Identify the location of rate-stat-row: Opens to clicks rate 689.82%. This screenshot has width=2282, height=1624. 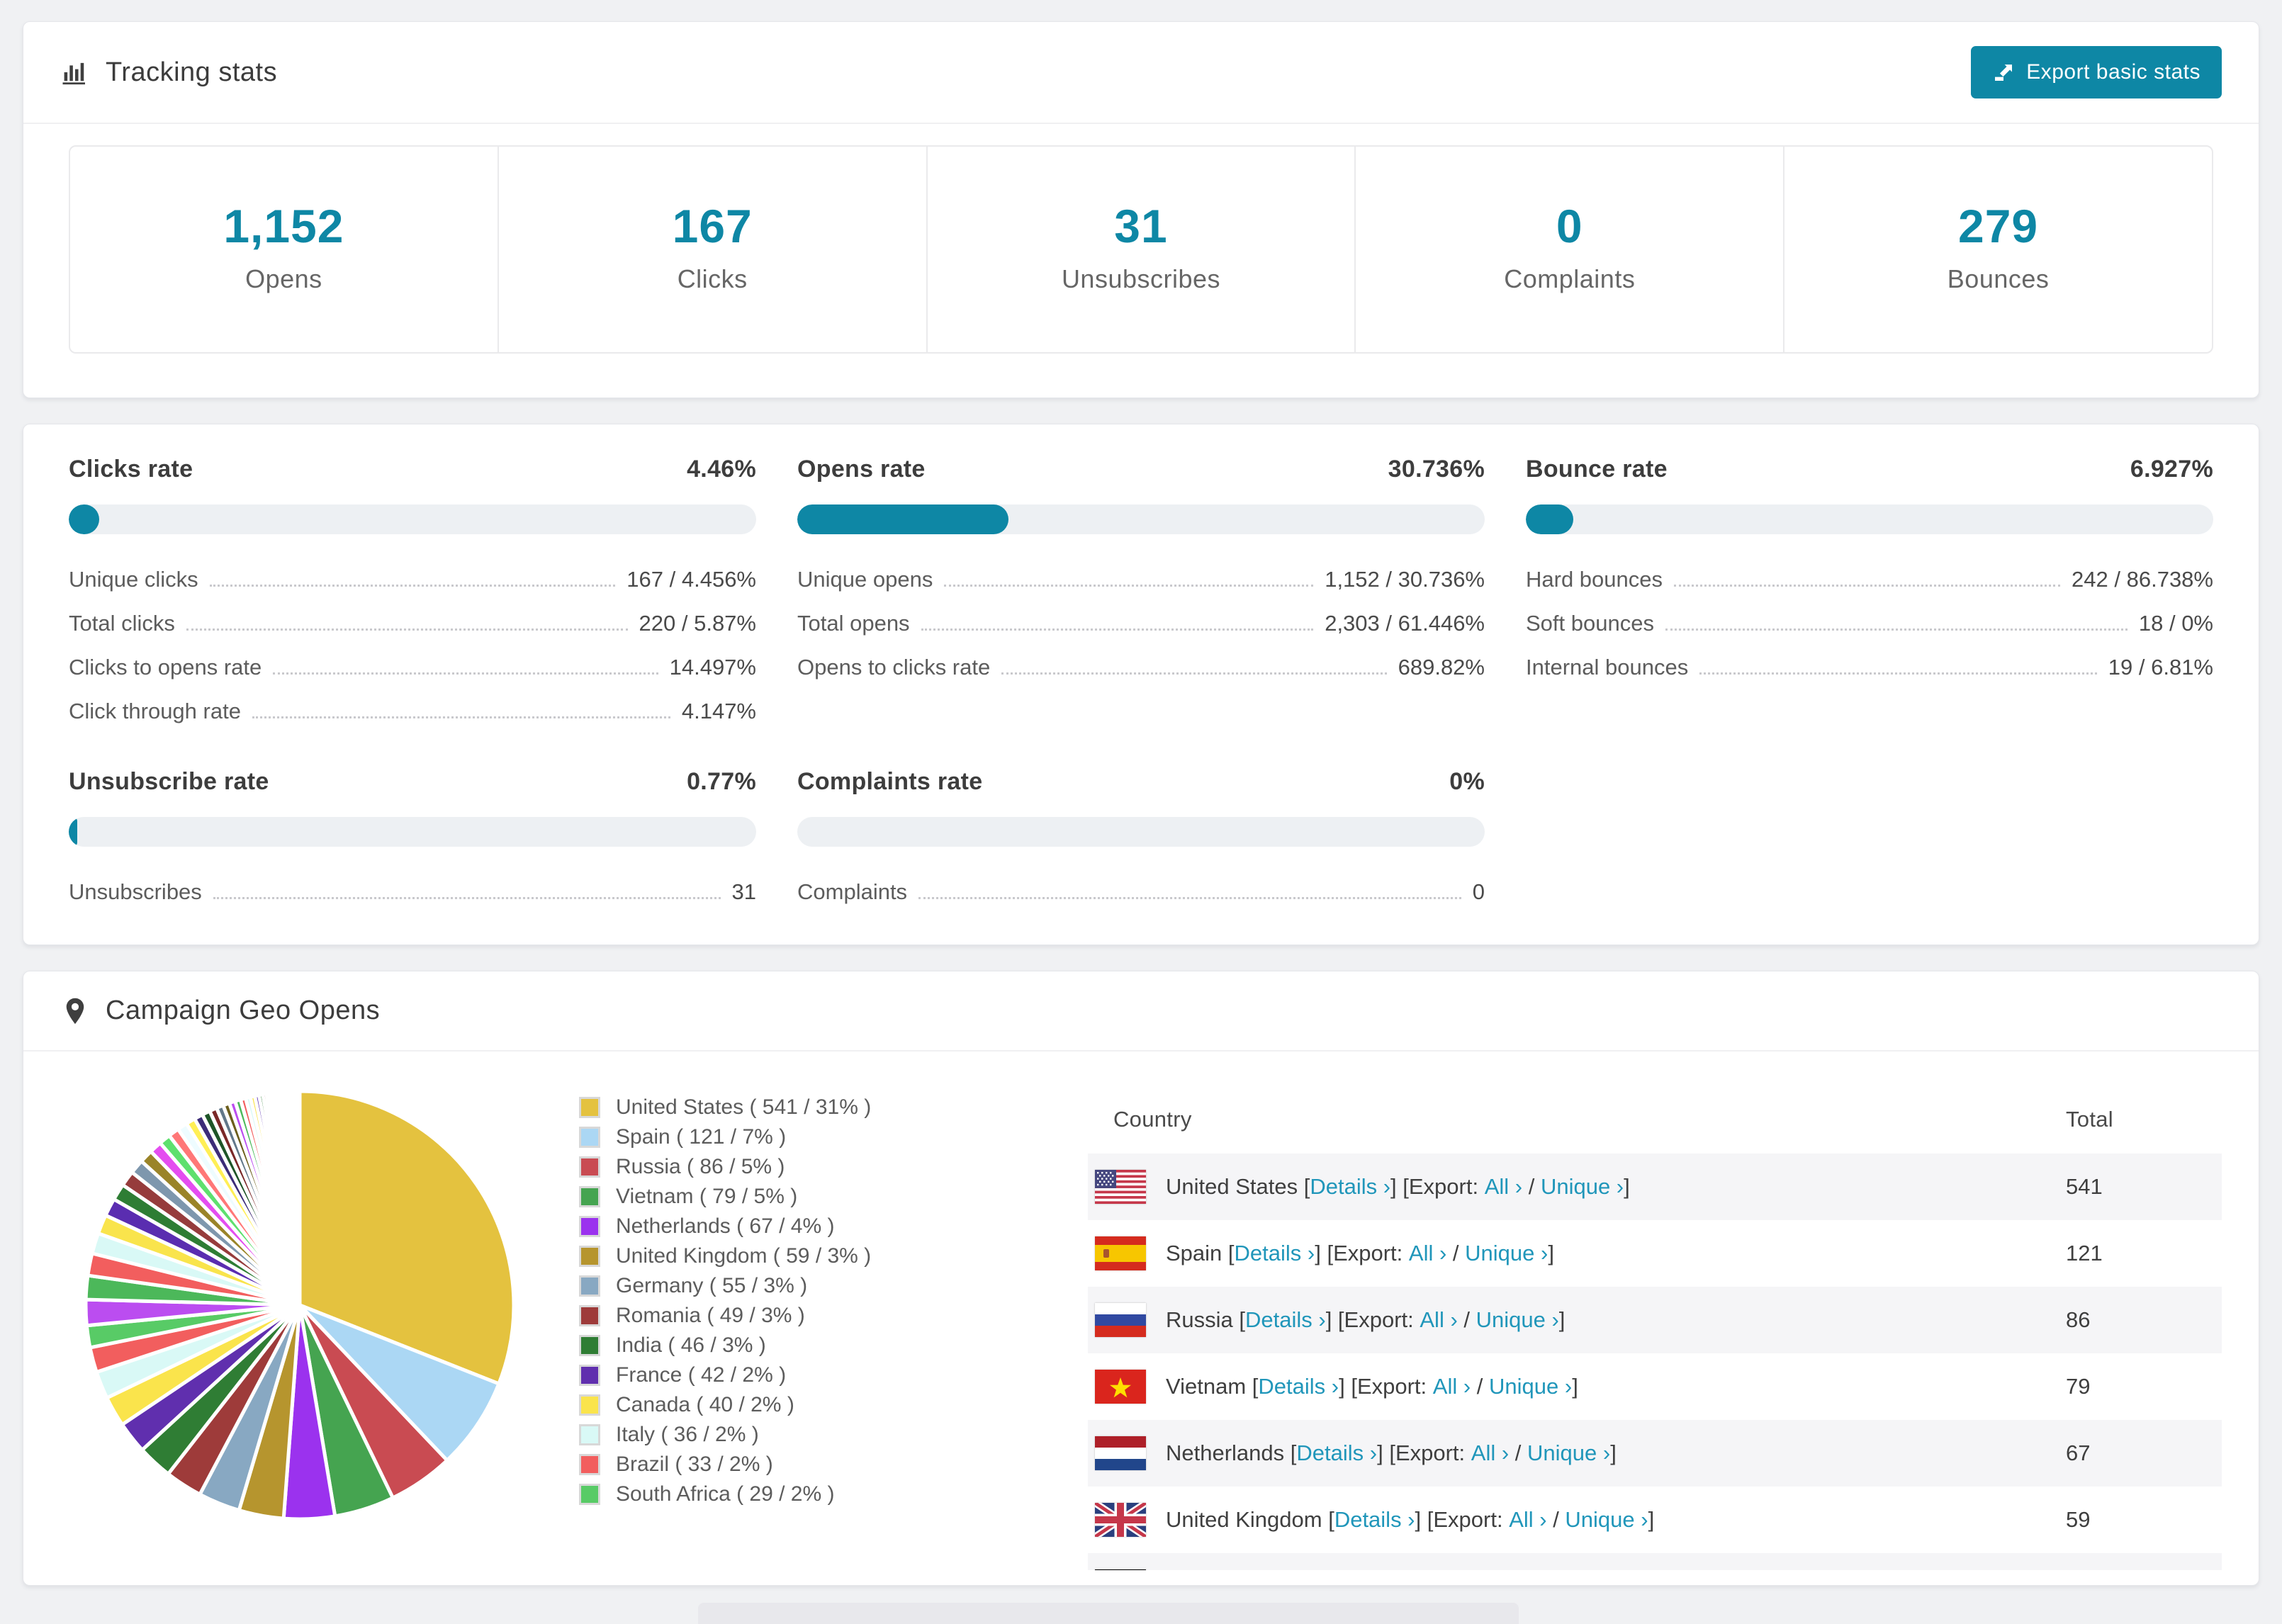
(1141, 667).